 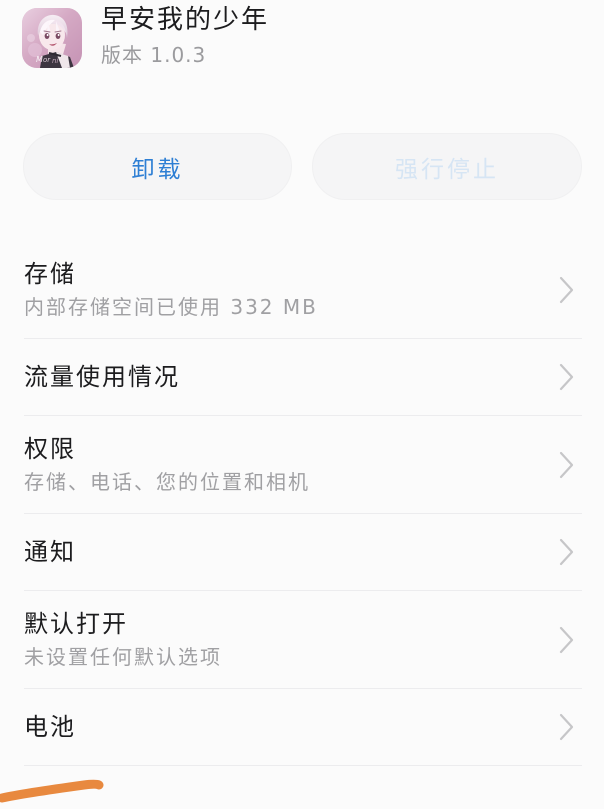 I want to click on row-texts: 默认打开 未设置任何默认选项, so click(x=283, y=639).